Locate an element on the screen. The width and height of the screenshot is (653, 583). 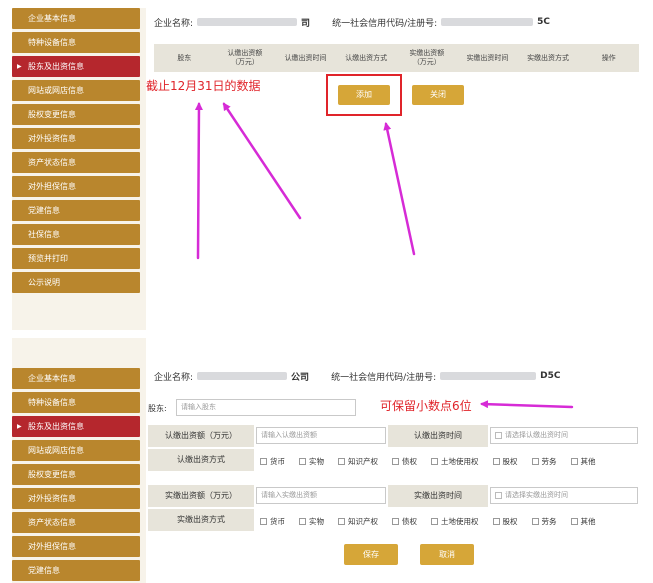
close-button: 关闭 is located at coordinates (438, 95).